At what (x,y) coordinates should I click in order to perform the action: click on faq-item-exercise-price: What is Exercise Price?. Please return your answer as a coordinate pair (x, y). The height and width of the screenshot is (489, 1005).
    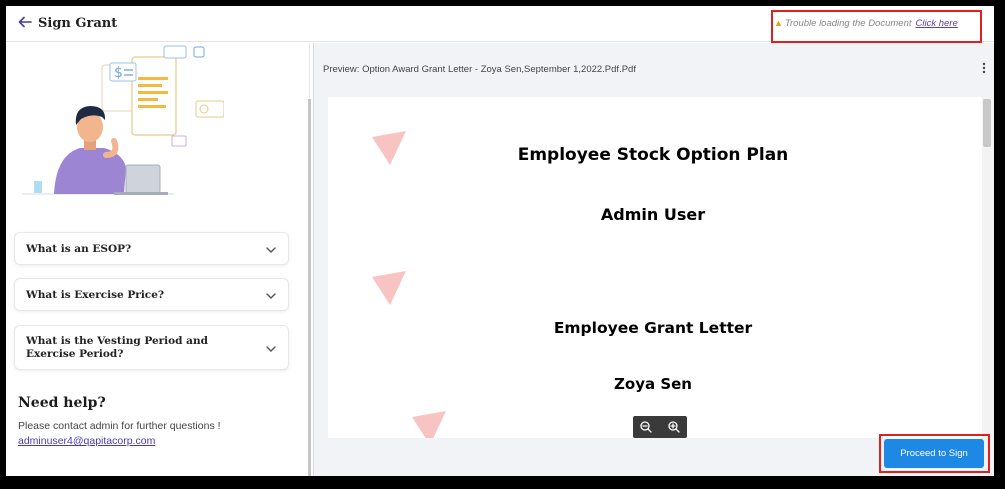
    Looking at the image, I should click on (151, 294).